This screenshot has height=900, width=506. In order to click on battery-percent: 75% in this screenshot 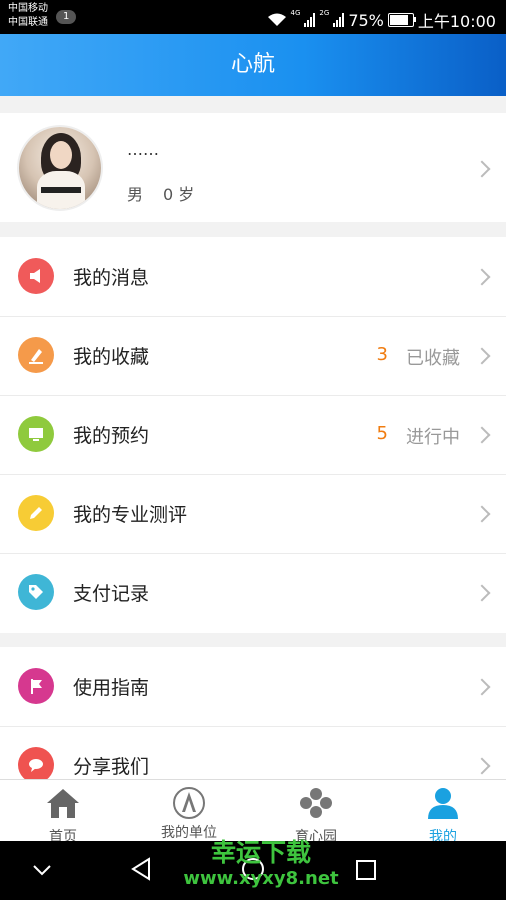, I will do `click(366, 20)`.